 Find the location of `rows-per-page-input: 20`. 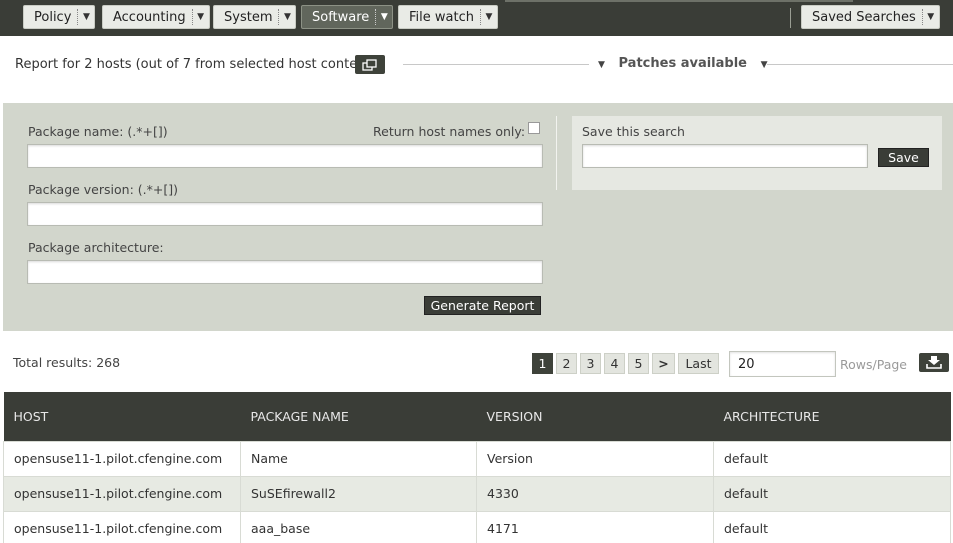

rows-per-page-input: 20 is located at coordinates (782, 364).